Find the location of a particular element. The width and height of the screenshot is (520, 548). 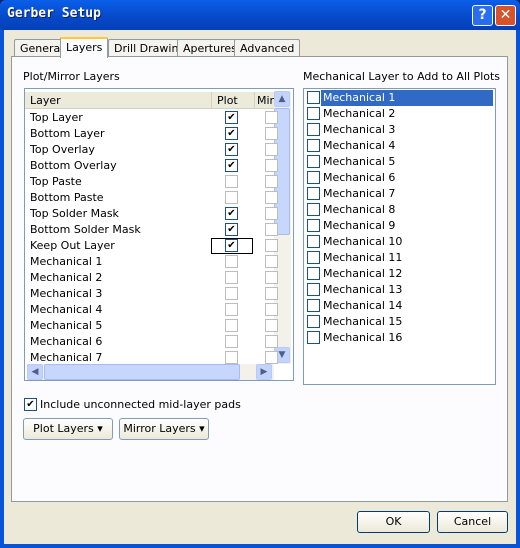

table-row: Bottom Layer ✔ is located at coordinates (151, 134).